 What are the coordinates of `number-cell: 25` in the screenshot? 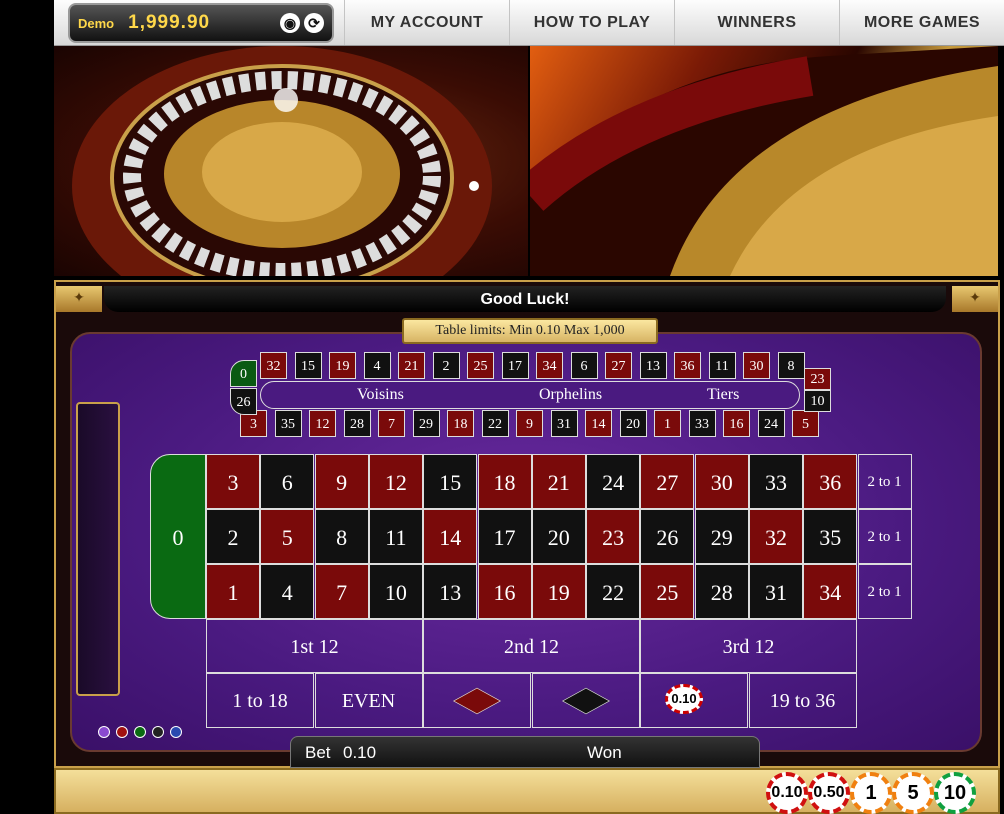 It's located at (667, 591).